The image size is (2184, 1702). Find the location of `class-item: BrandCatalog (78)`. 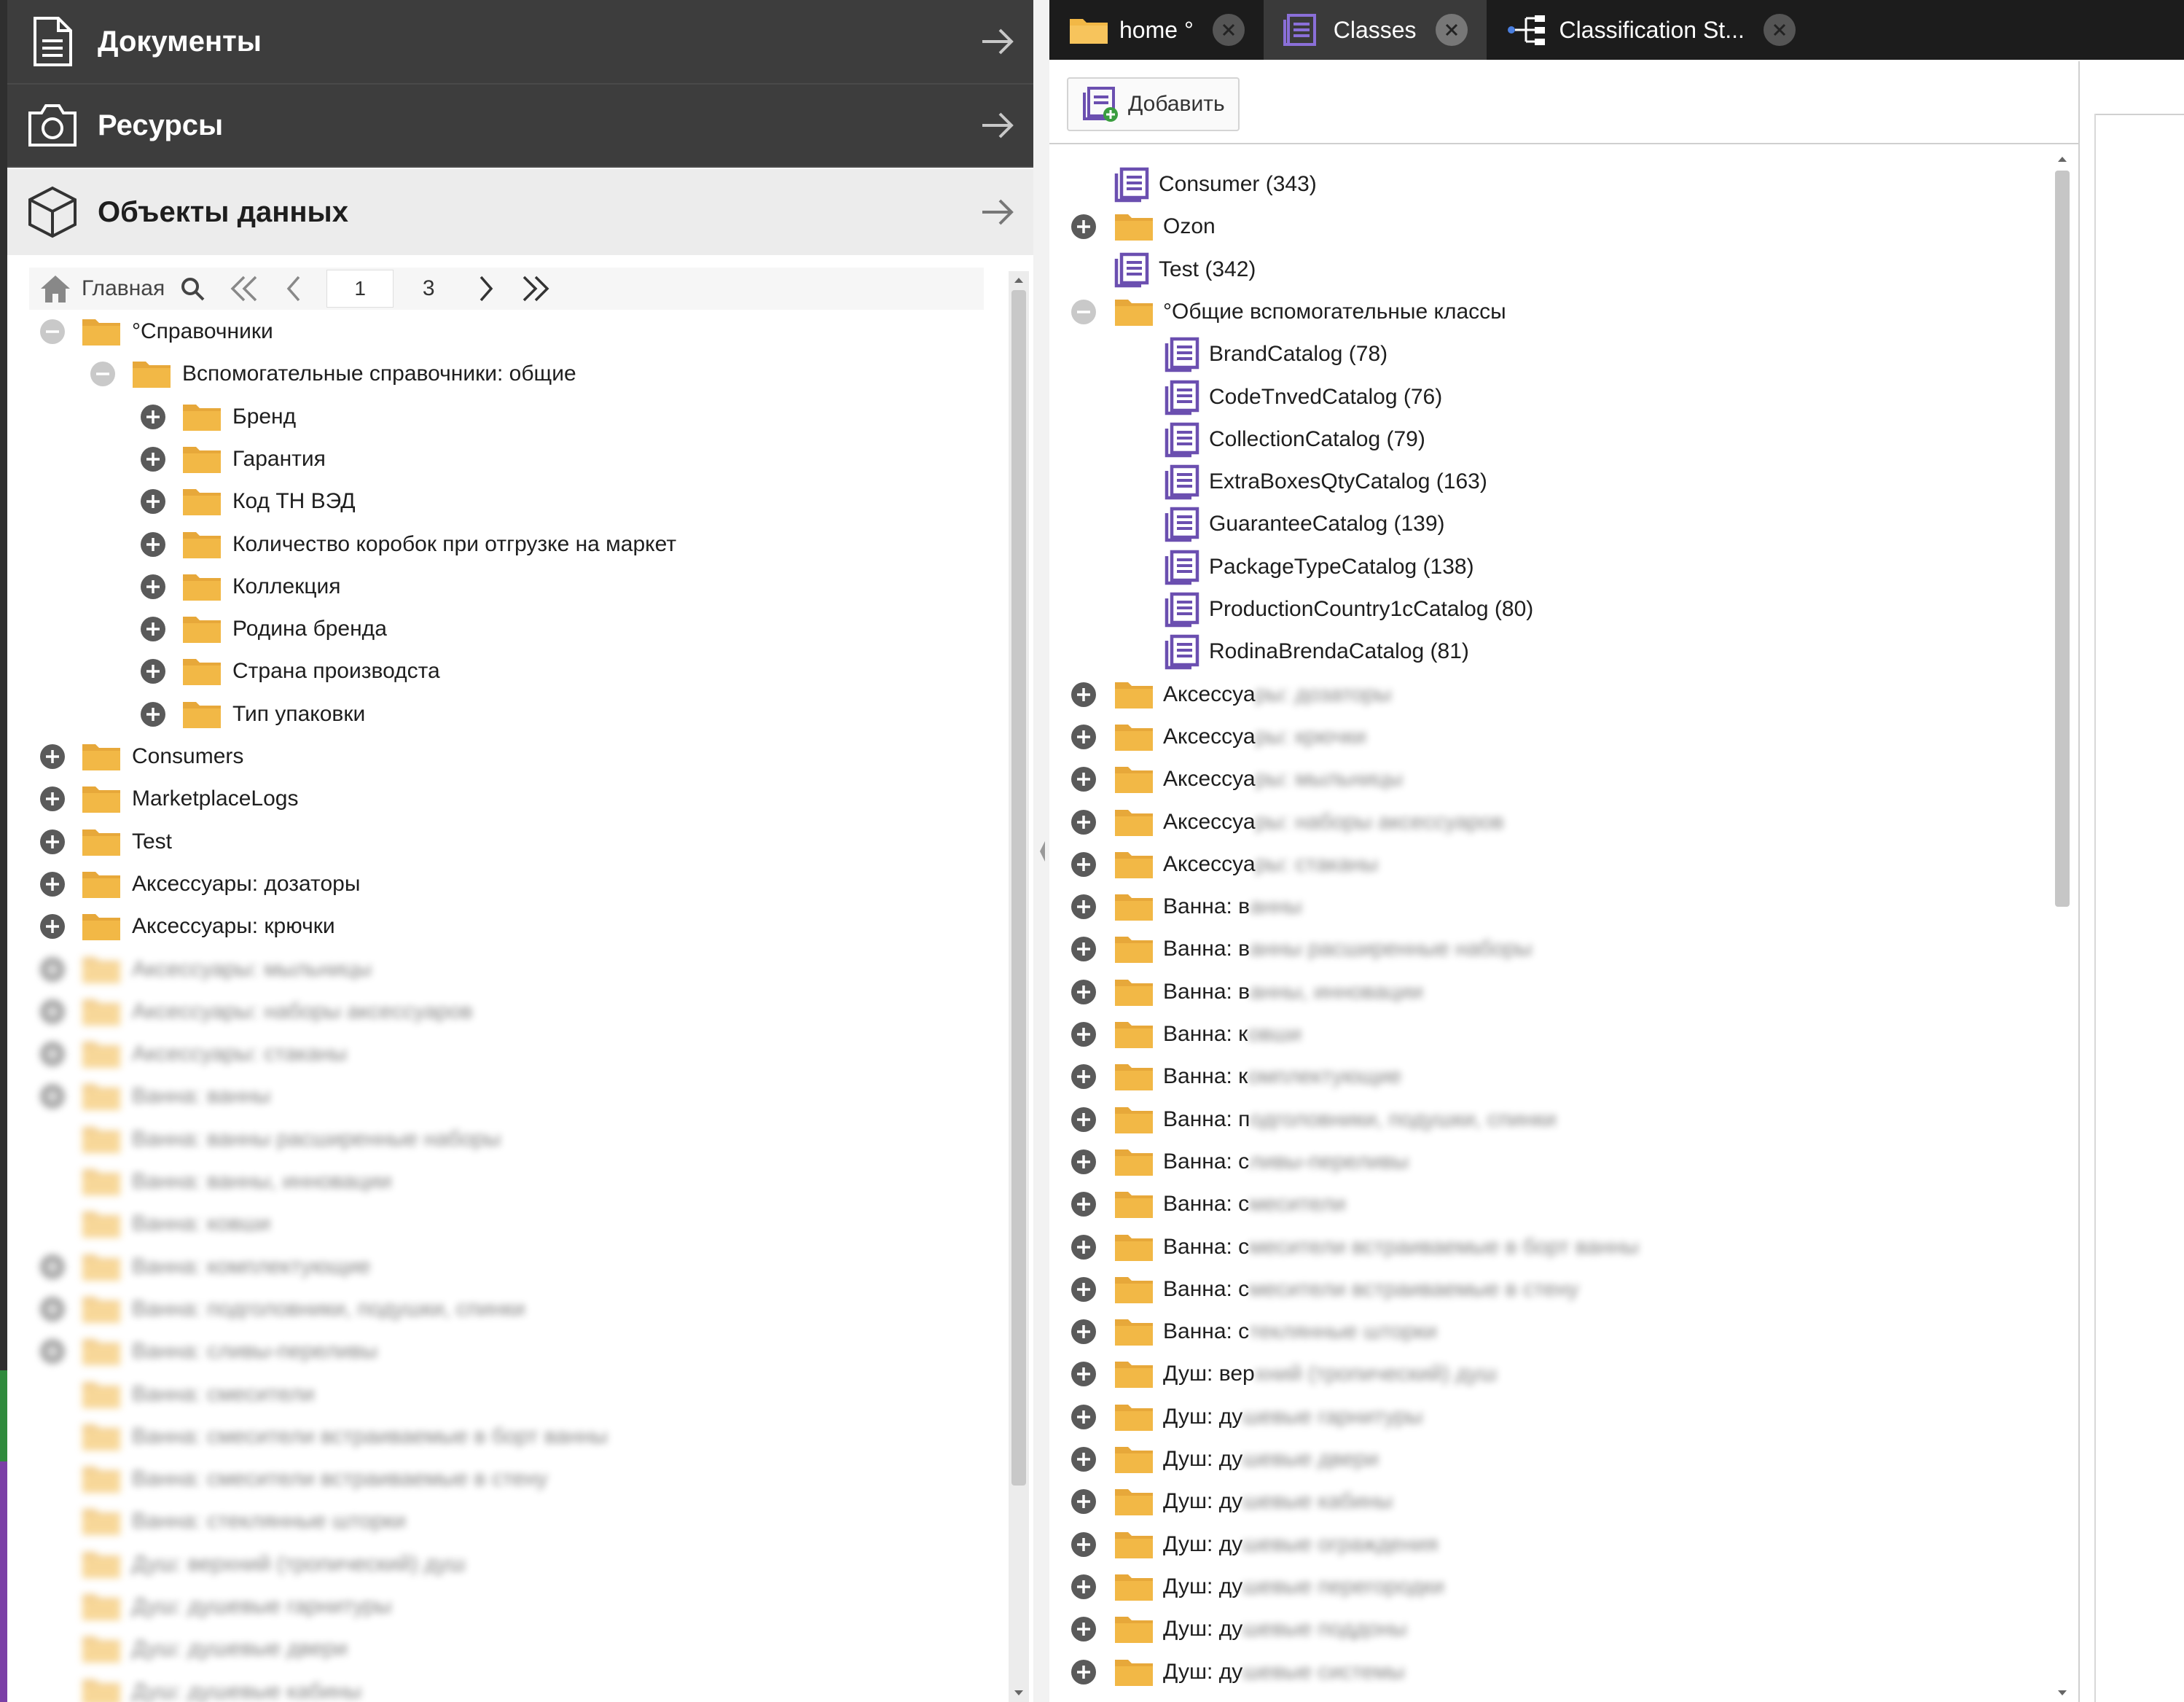

class-item: BrandCatalog (78) is located at coordinates (1253, 354).